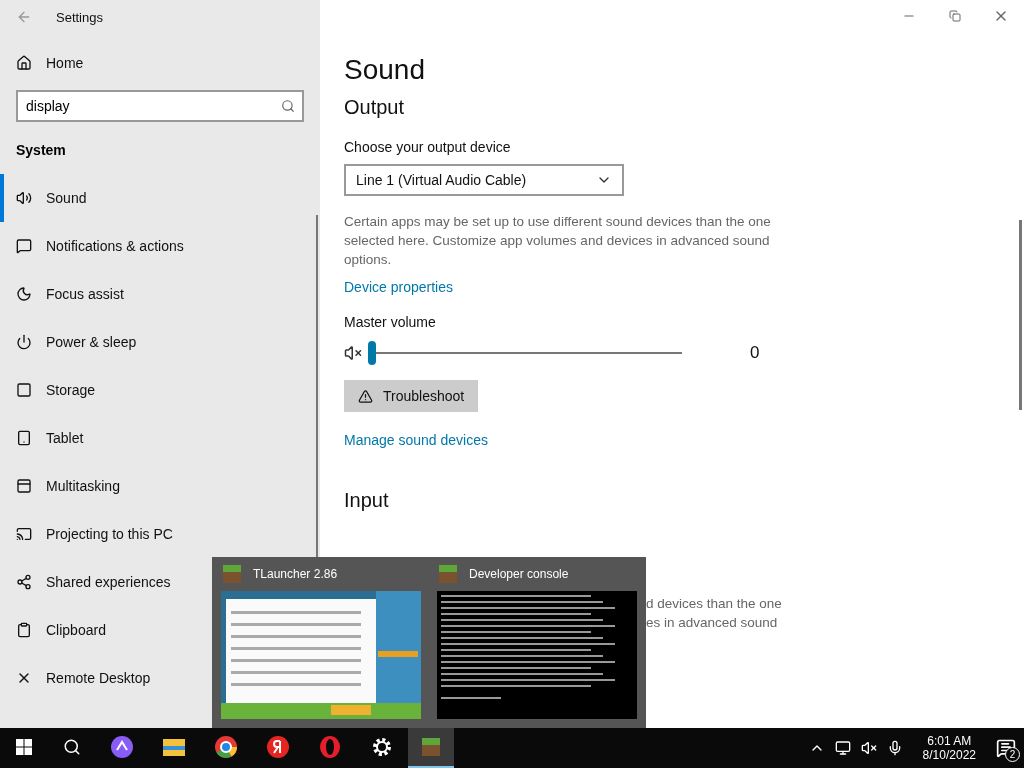 This screenshot has height=768, width=1024. Describe the element at coordinates (949, 741) in the screenshot. I see `time-text: 6:01 AM` at that location.